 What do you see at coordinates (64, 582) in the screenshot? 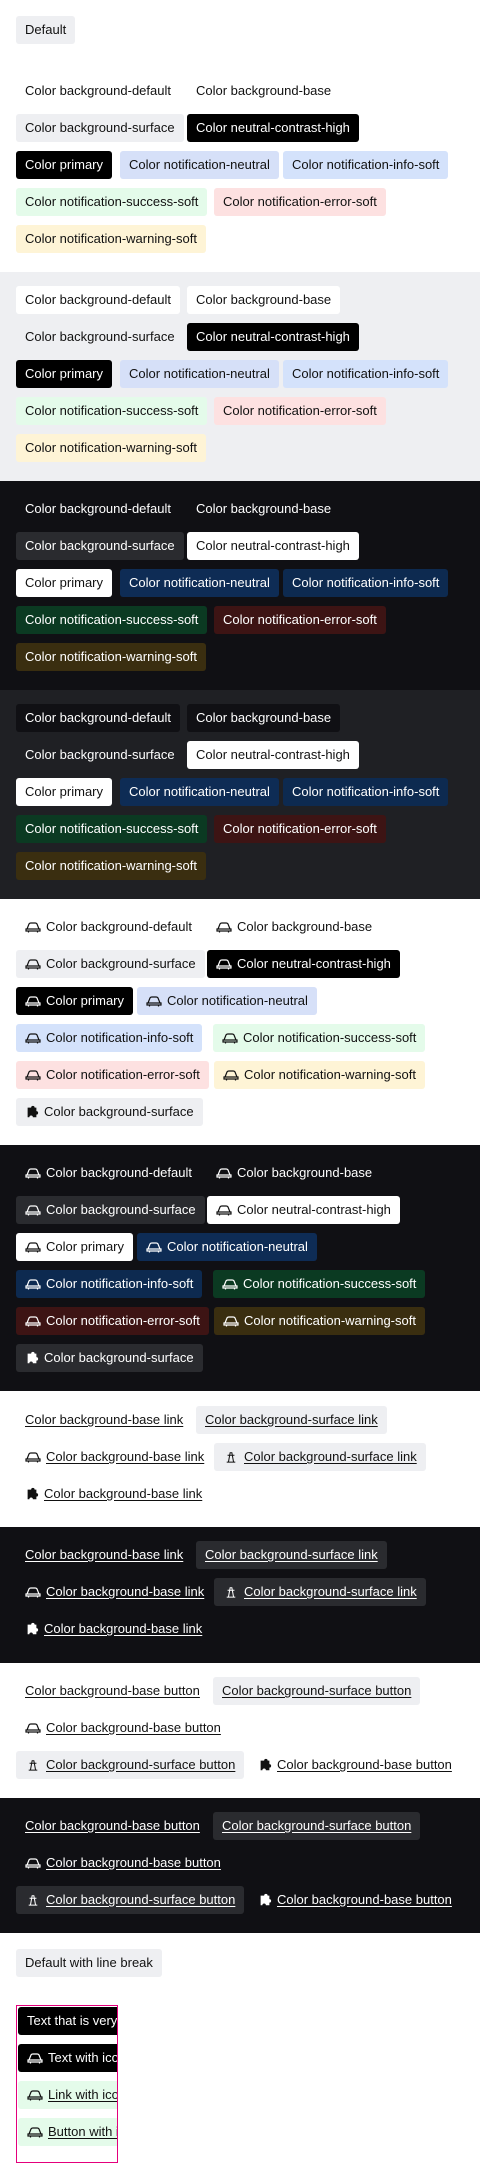
I see `tag-label: Color primary` at bounding box center [64, 582].